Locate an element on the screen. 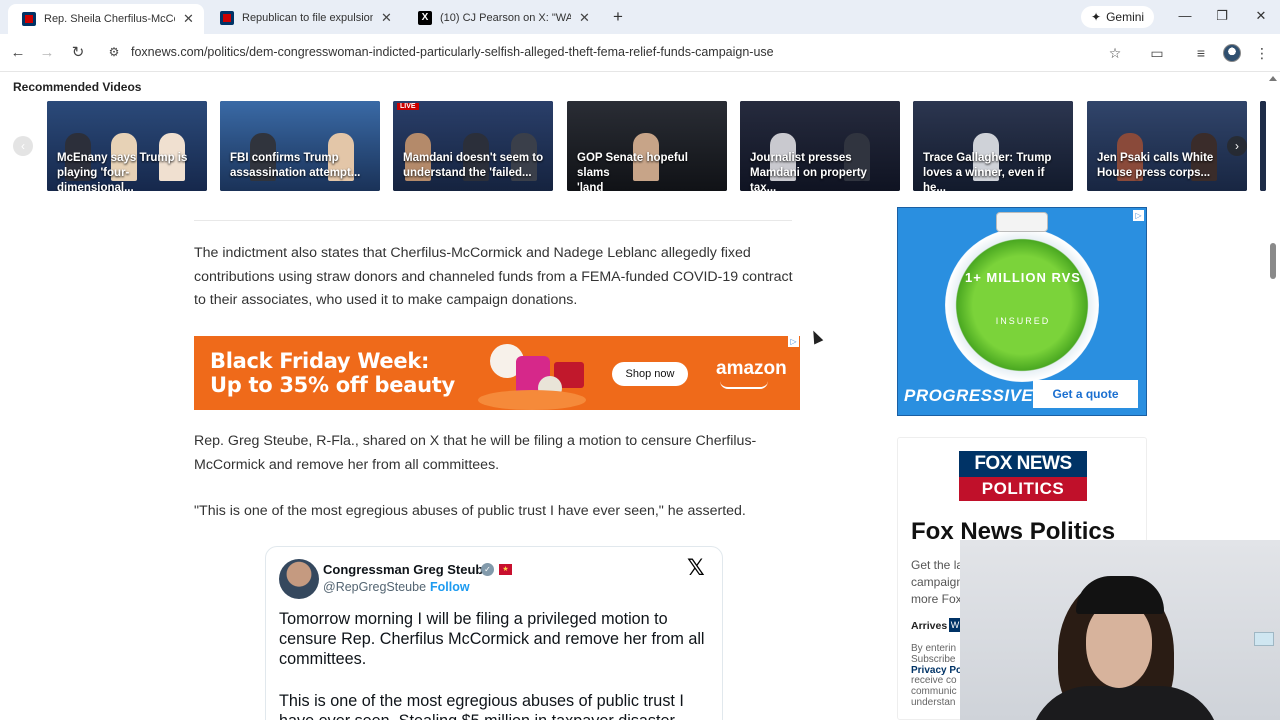  cast-icon: ▭ is located at coordinates (1157, 53).